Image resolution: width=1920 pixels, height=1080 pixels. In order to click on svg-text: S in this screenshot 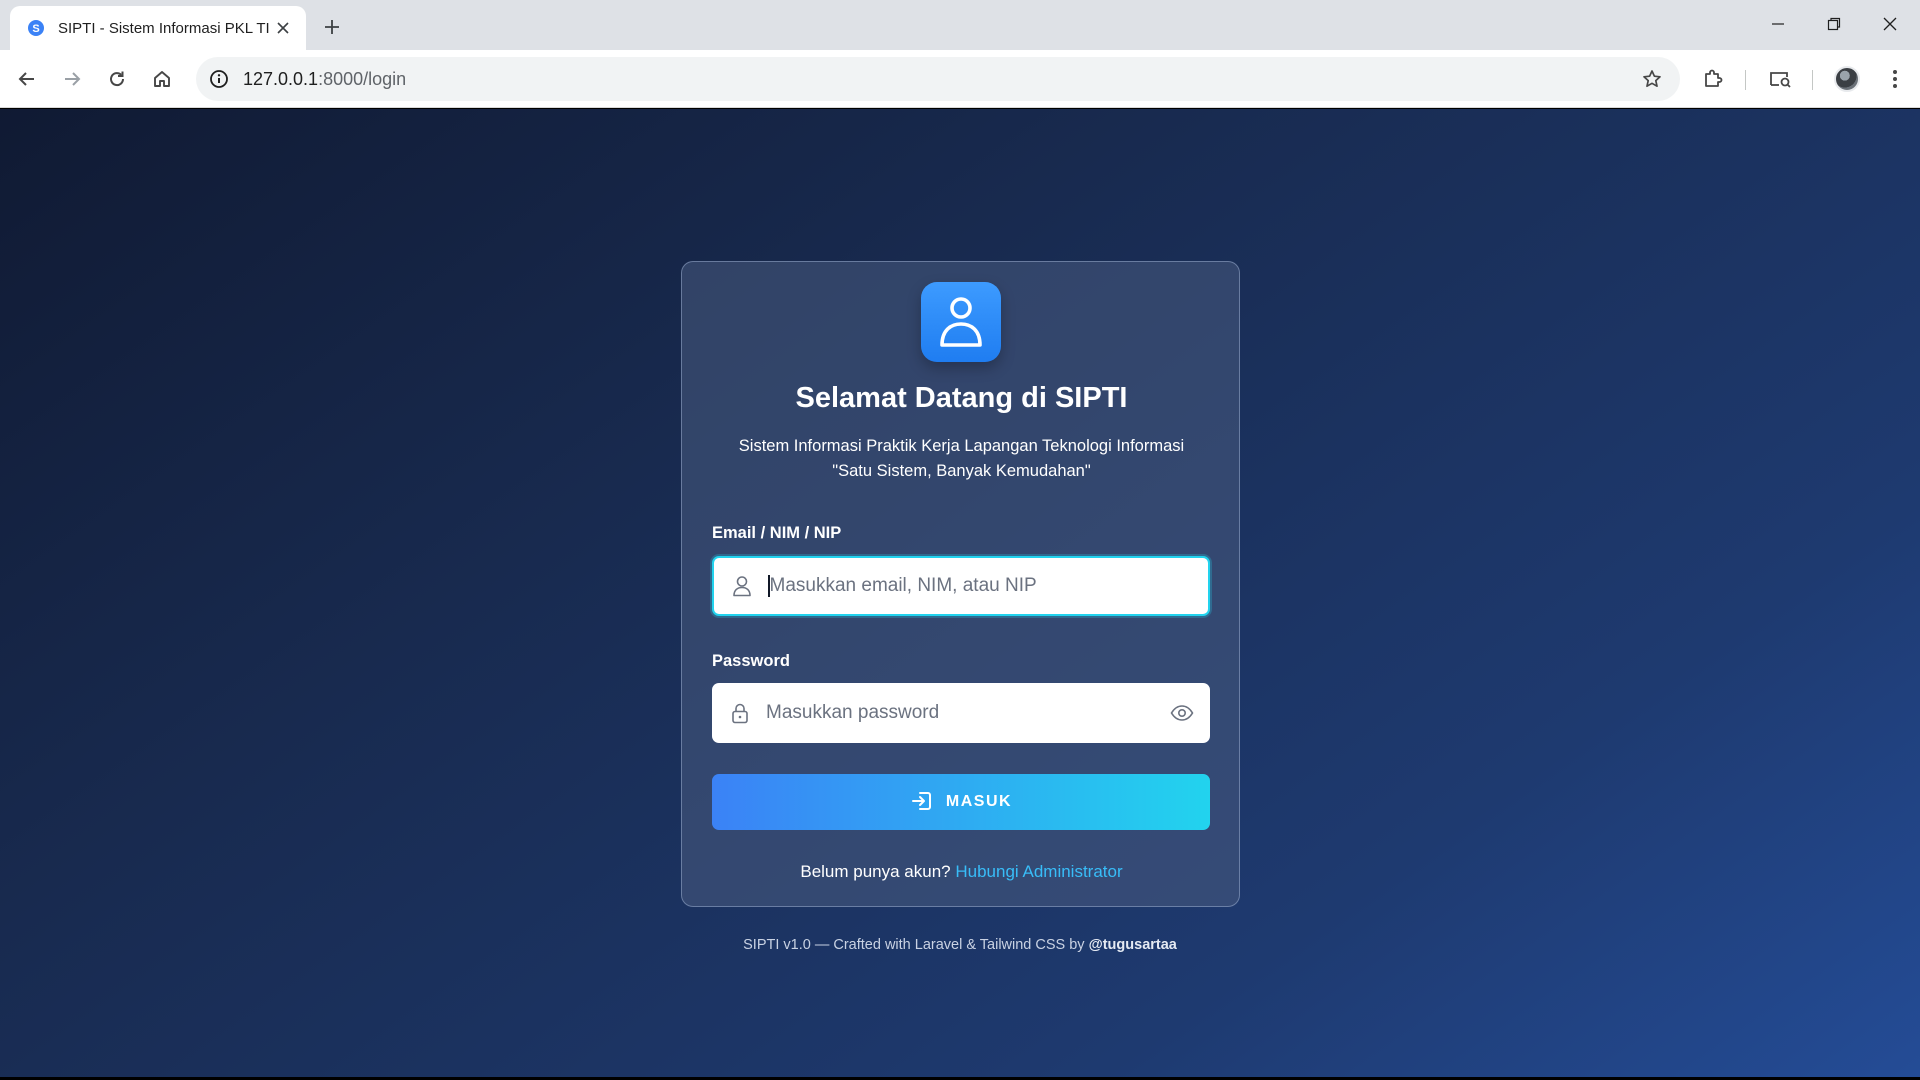, I will do `click(35, 29)`.